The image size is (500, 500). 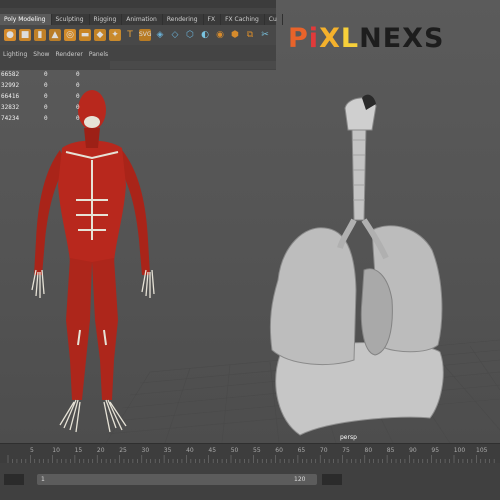 What do you see at coordinates (40, 35) in the screenshot?
I see `cylinder-icon: ▮` at bounding box center [40, 35].